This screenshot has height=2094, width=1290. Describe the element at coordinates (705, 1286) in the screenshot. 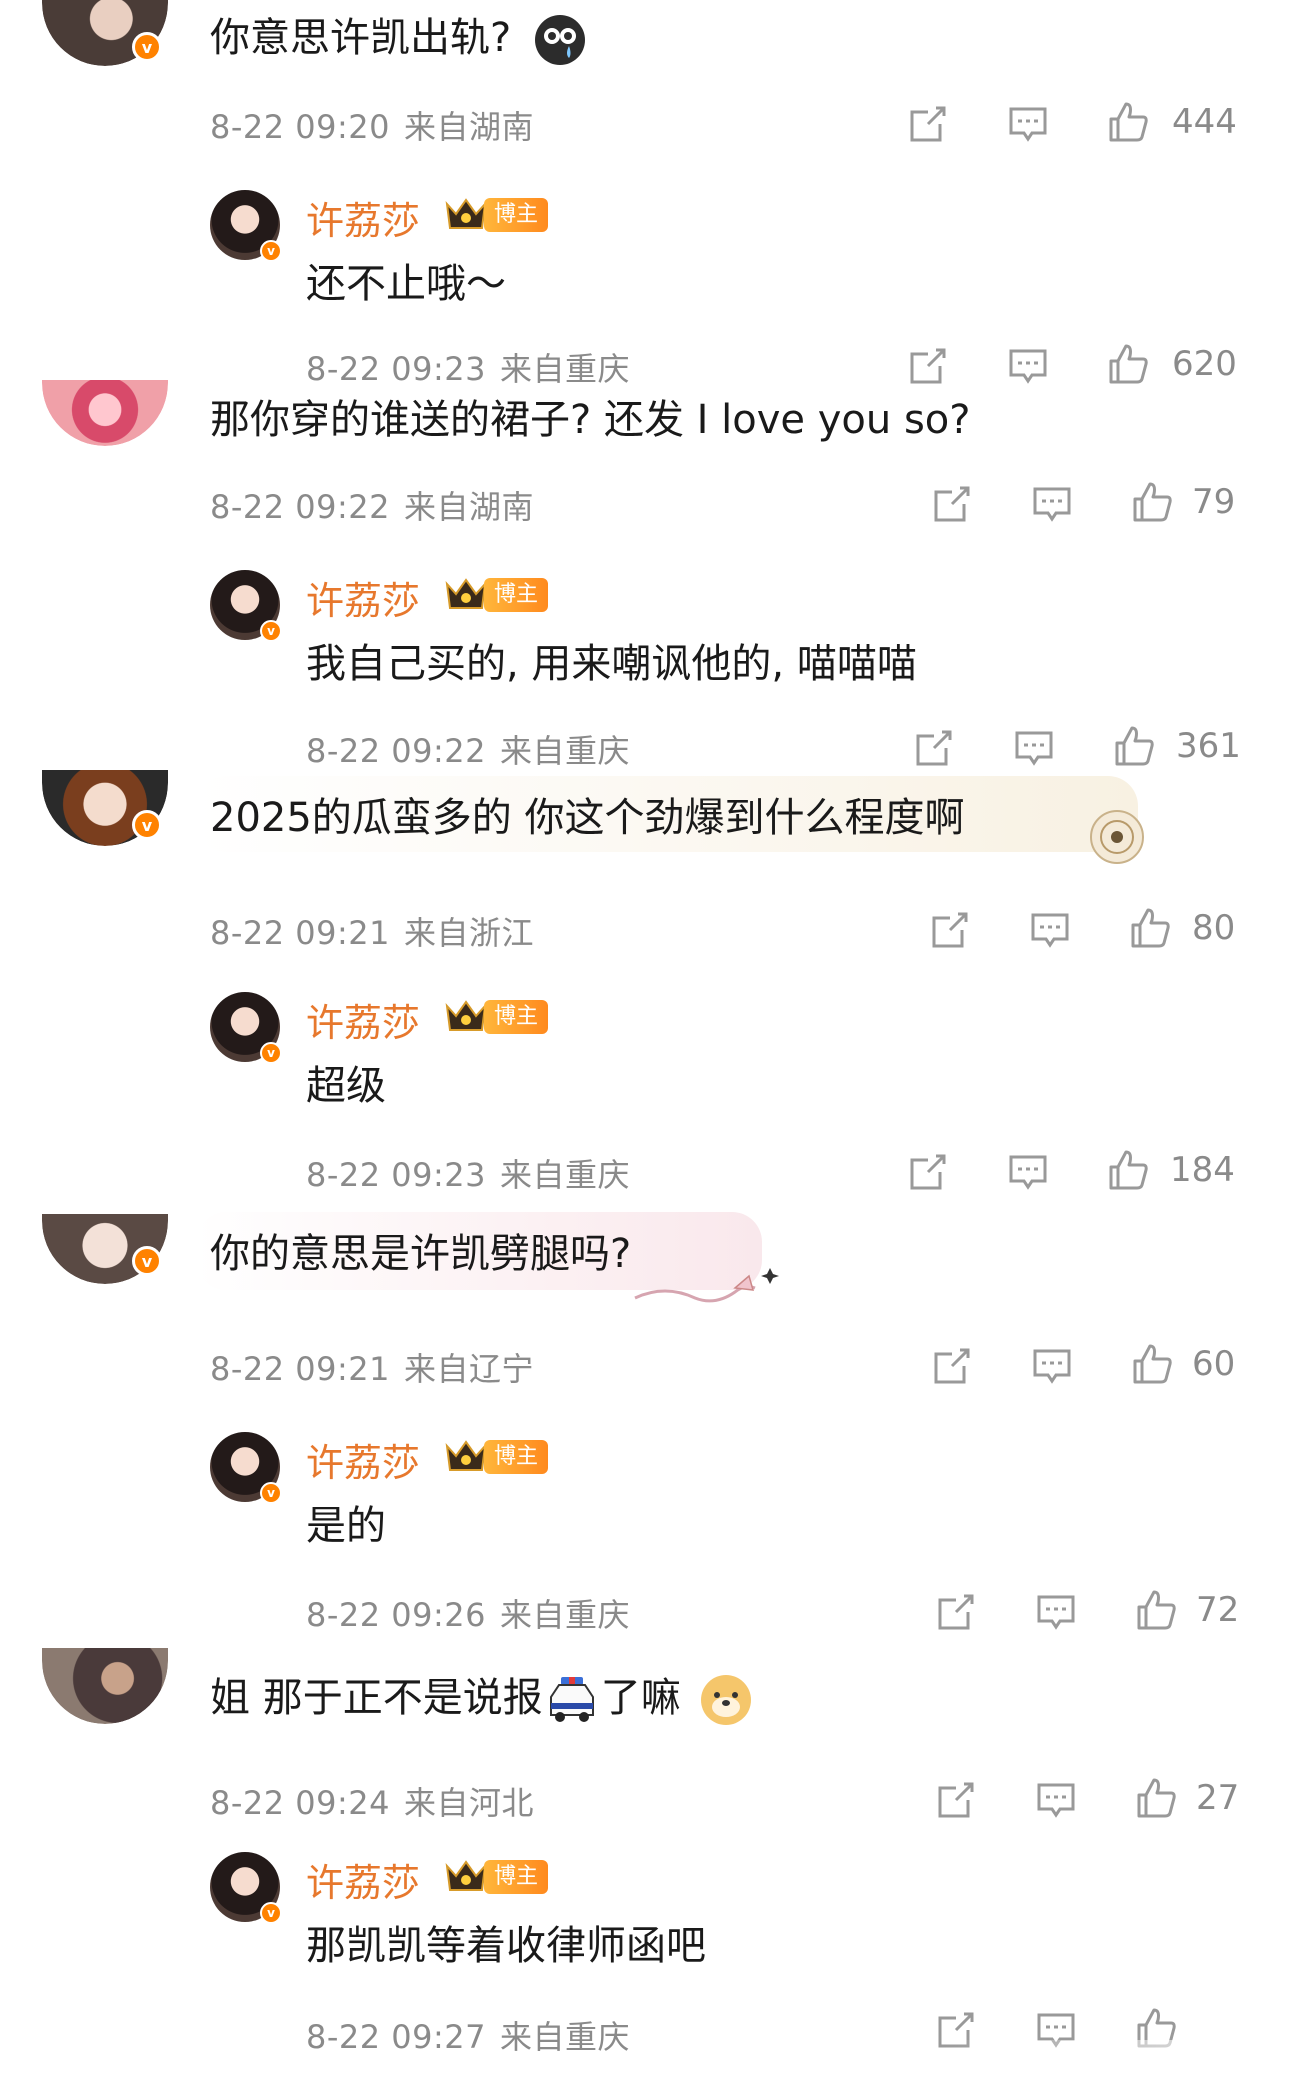

I see `ribbon-decoration-icon` at that location.